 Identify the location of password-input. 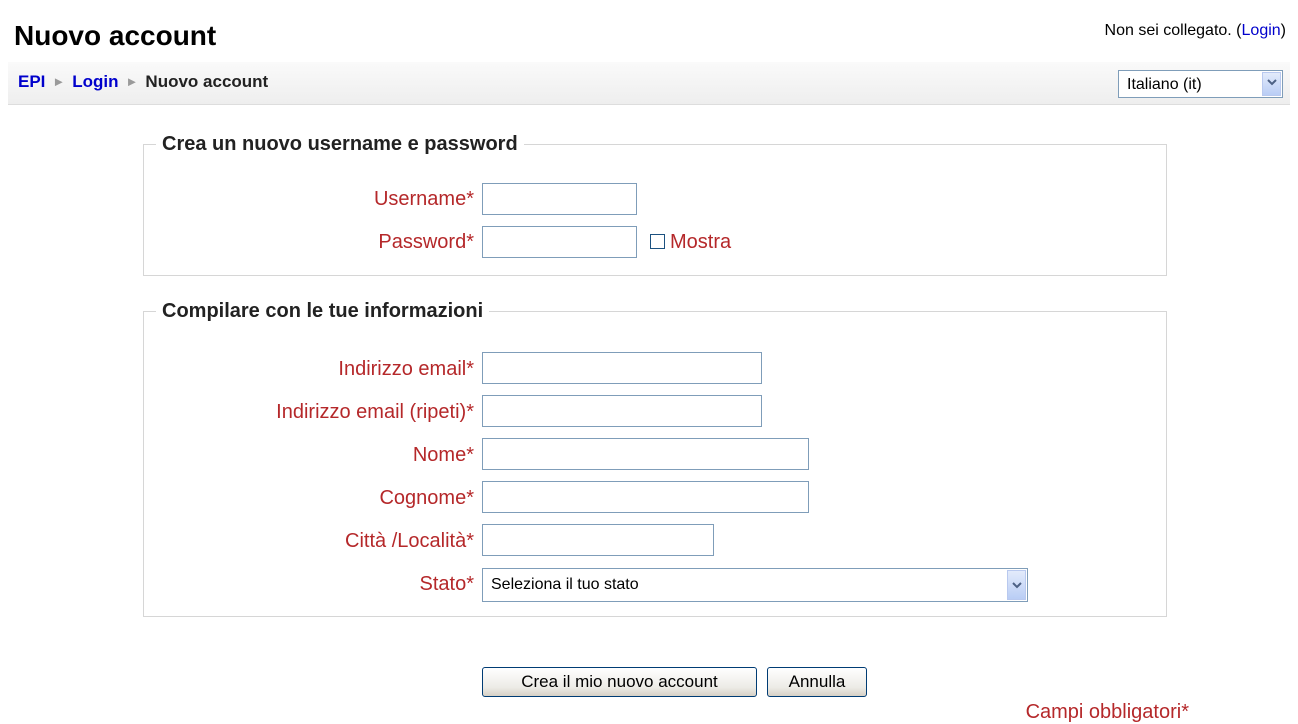
(559, 242).